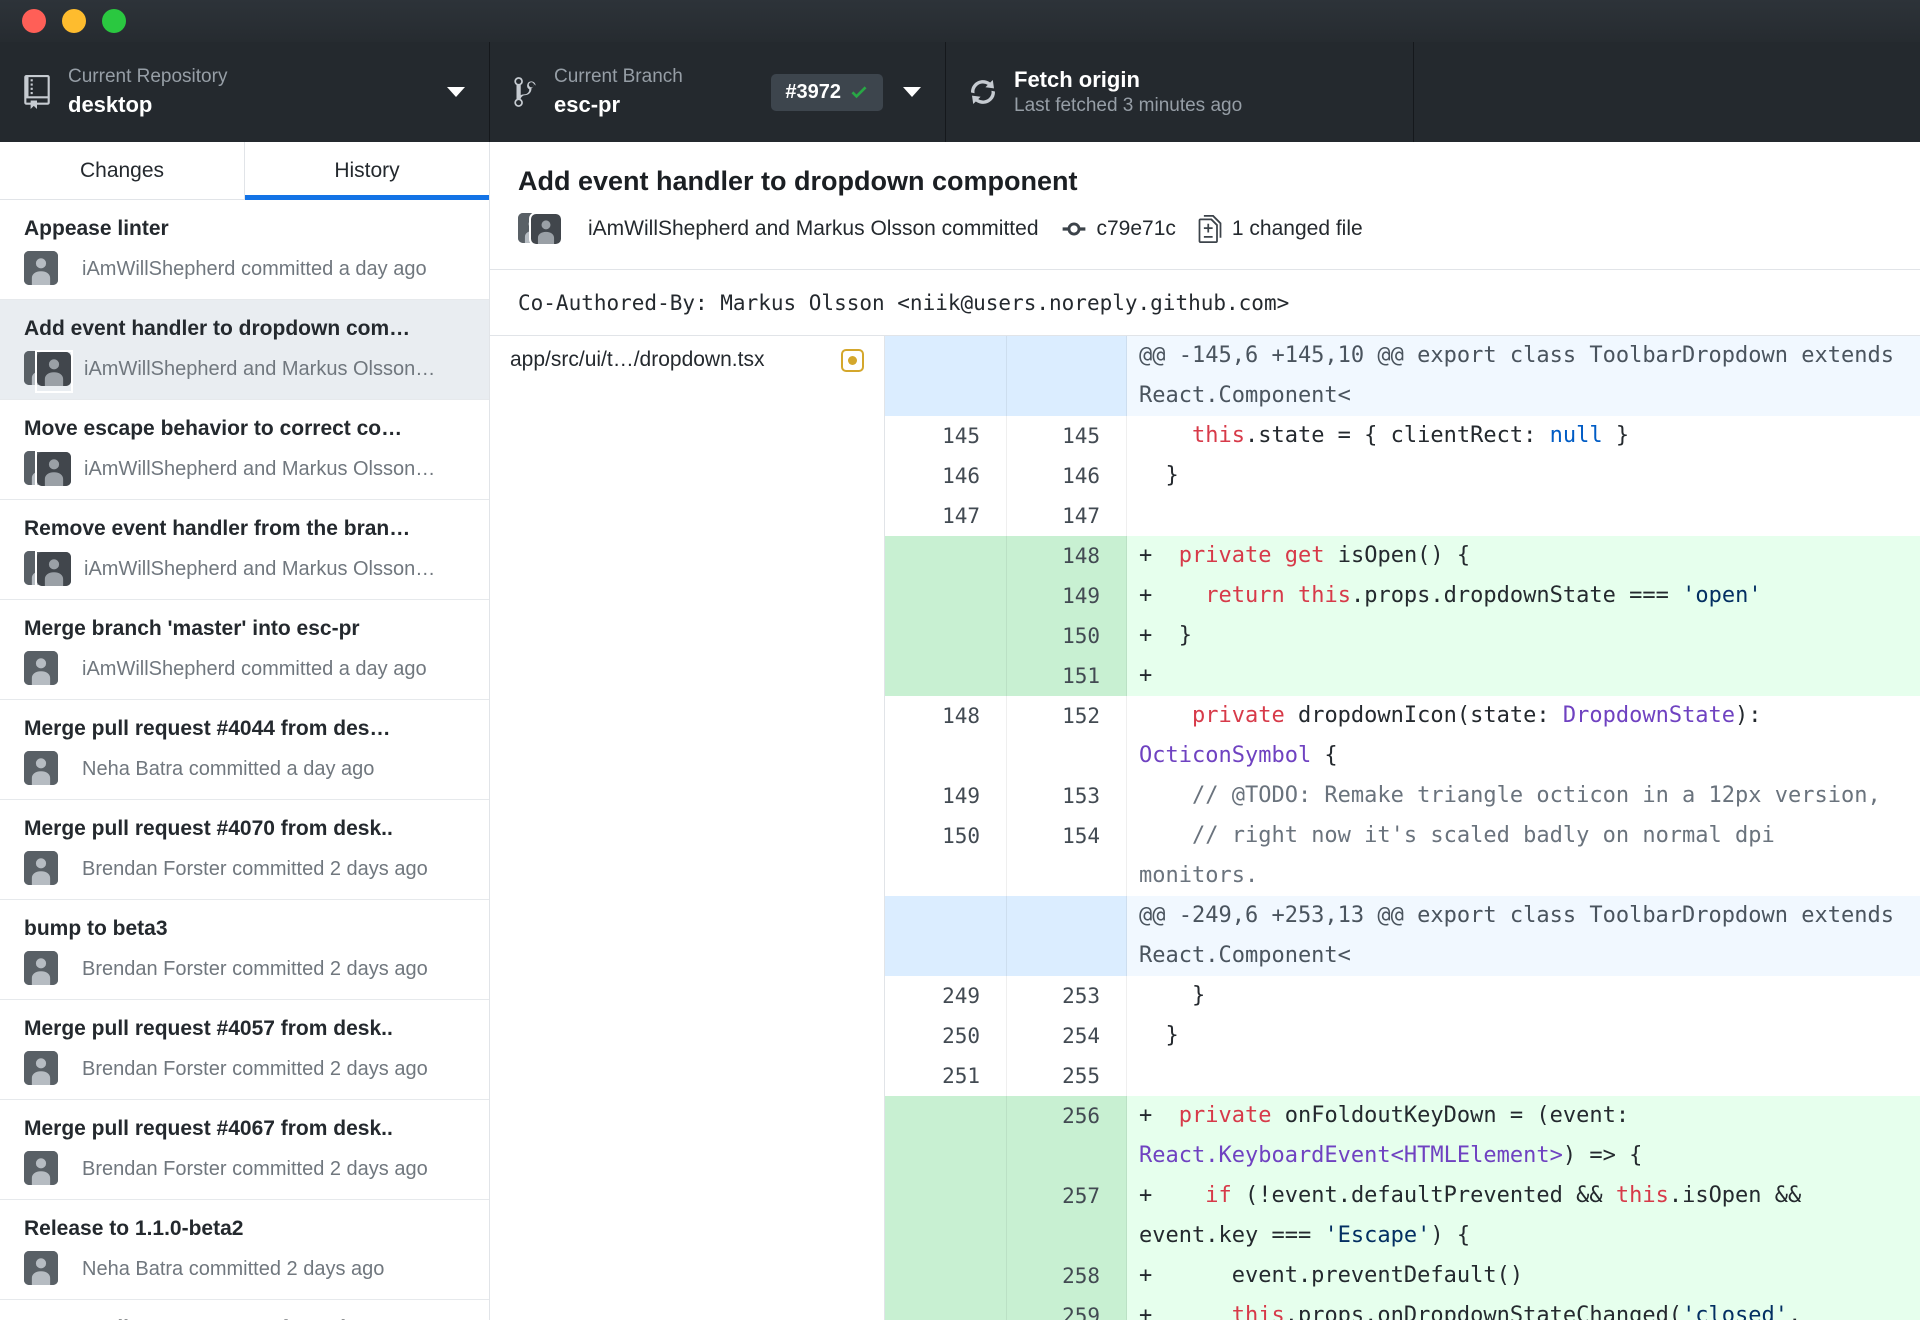  What do you see at coordinates (1159, 475) in the screenshot?
I see `diff-code-text: }` at bounding box center [1159, 475].